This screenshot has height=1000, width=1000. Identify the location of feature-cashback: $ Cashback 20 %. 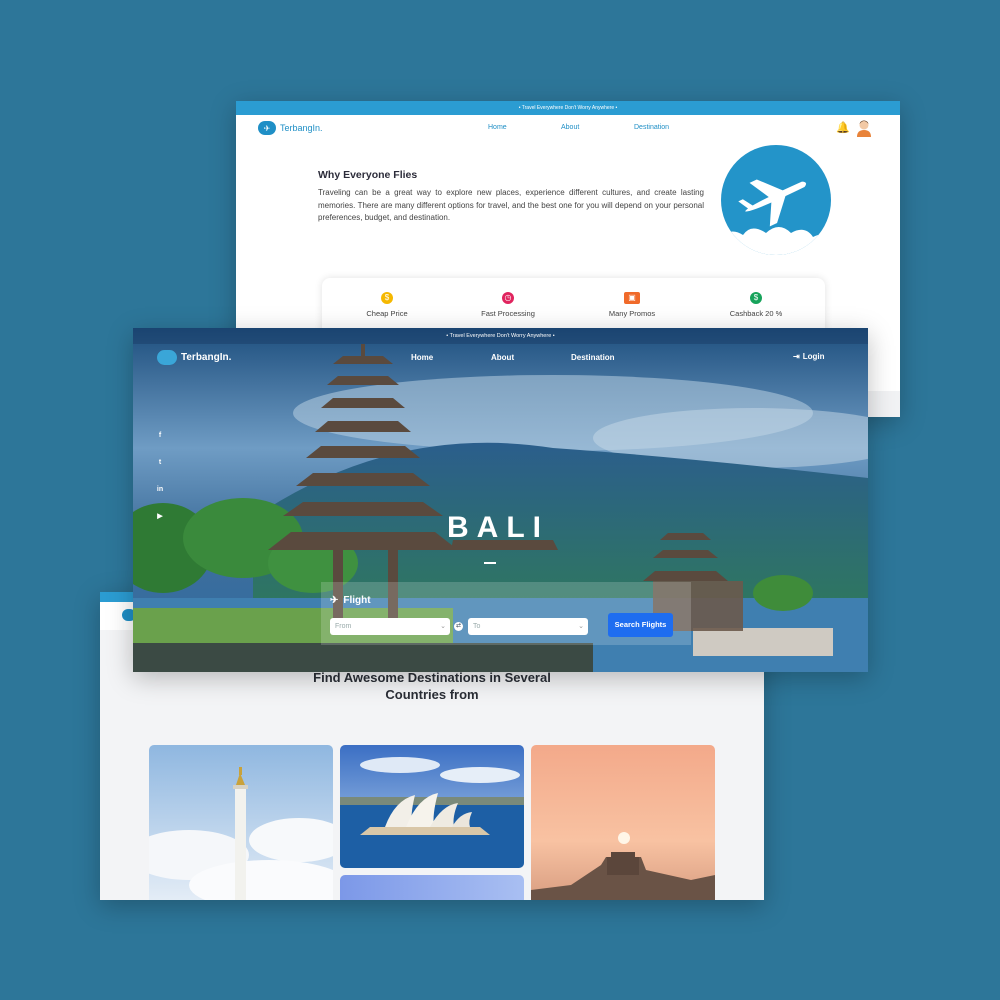
(756, 305).